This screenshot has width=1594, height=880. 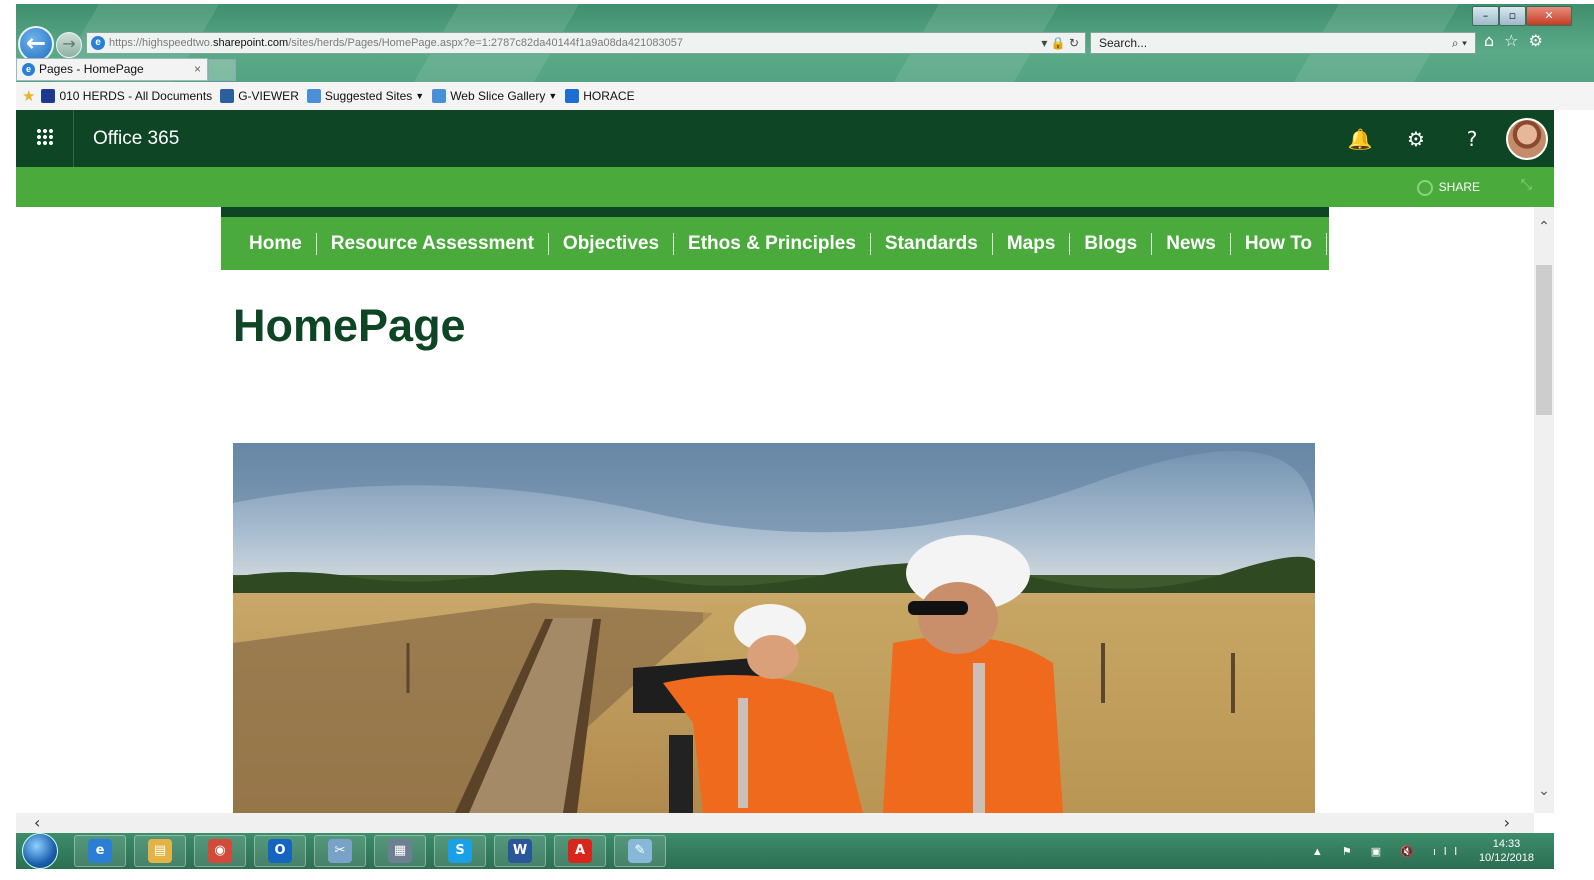 What do you see at coordinates (498, 96) in the screenshot?
I see `favorite-label: Web Slice Gallery` at bounding box center [498, 96].